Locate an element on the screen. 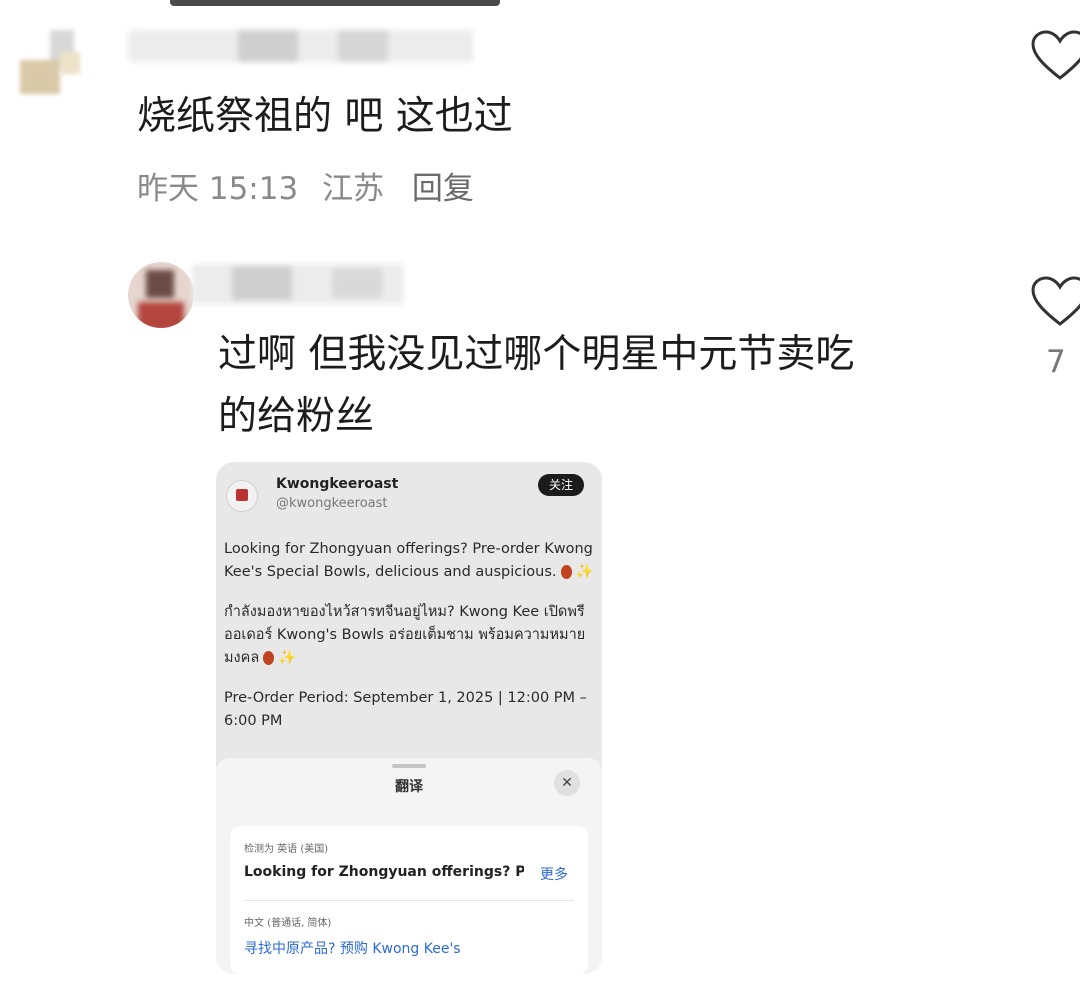  follow-button: 关注 is located at coordinates (561, 485).